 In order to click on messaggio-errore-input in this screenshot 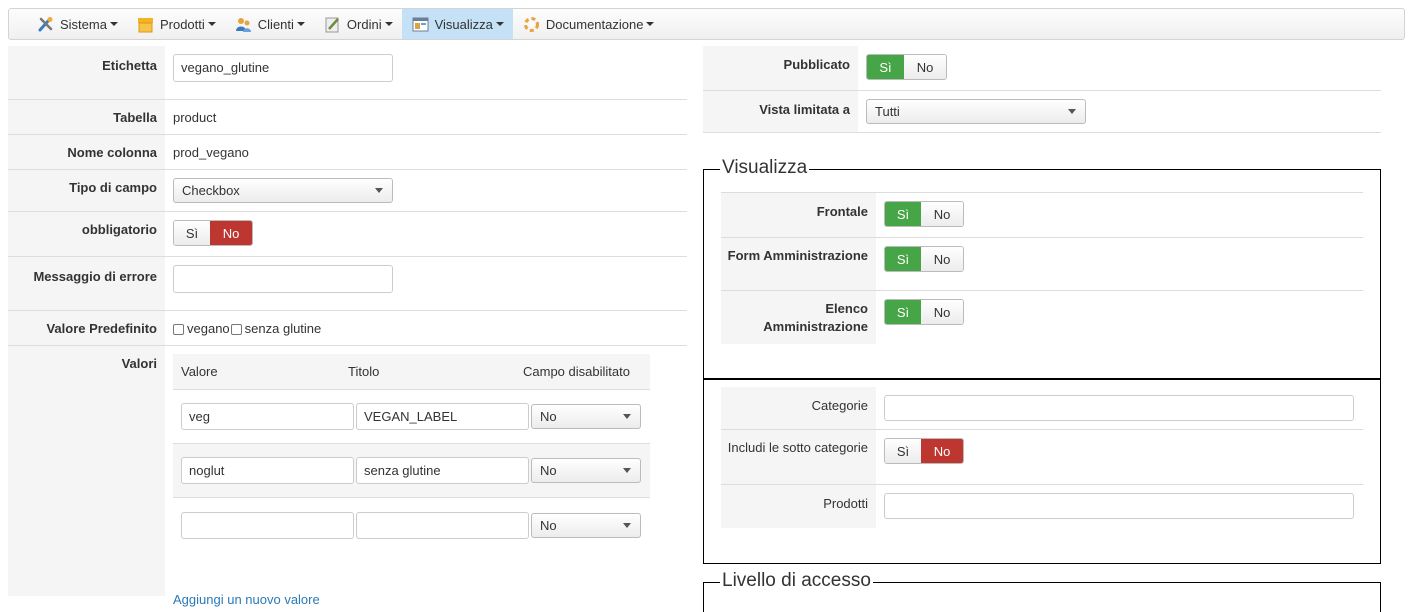, I will do `click(283, 279)`.